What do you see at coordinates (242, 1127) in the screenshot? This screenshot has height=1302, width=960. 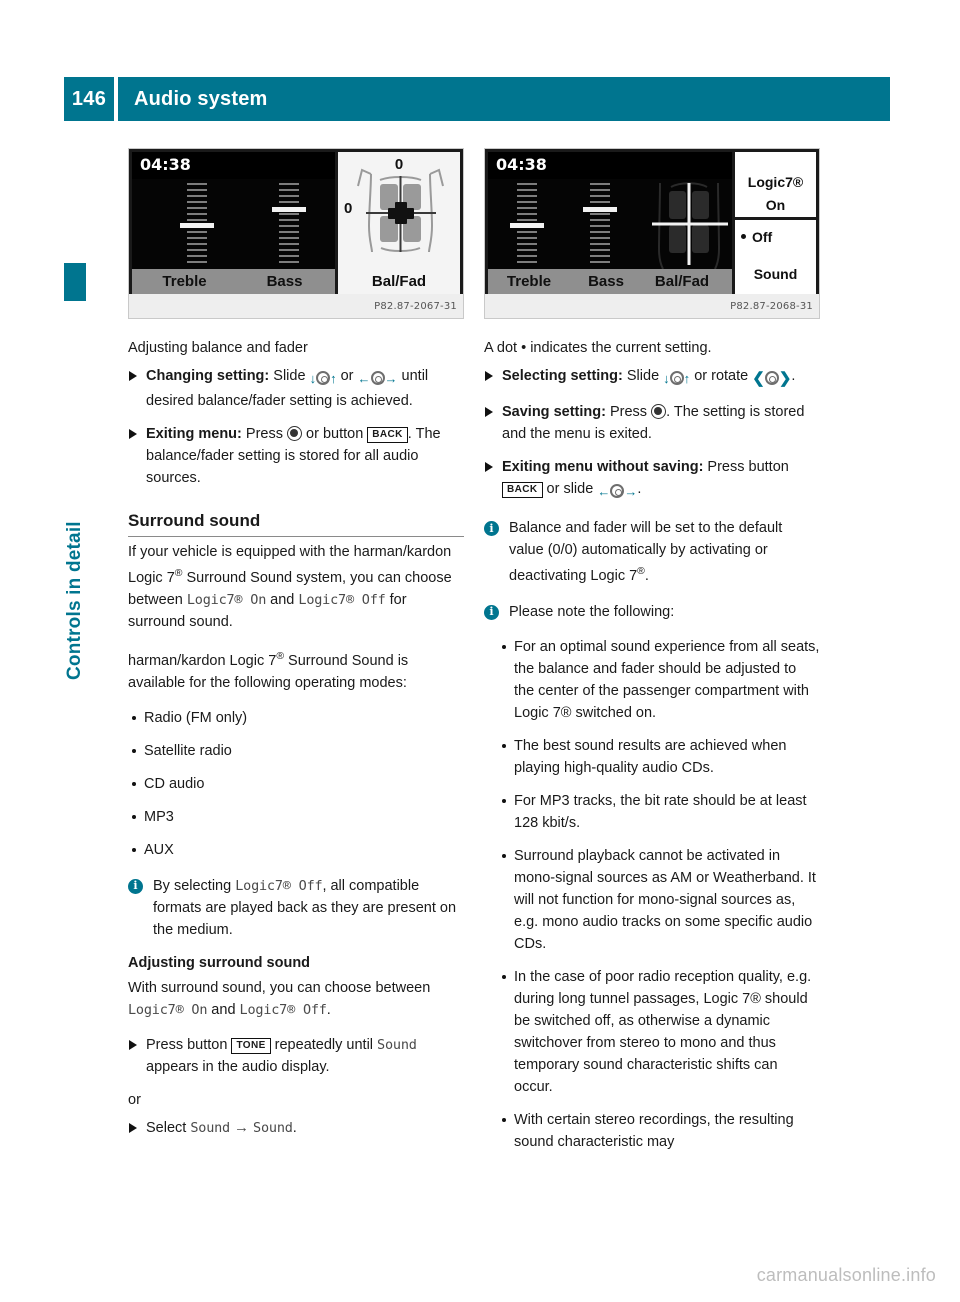 I see `arrow-right-icon: →` at bounding box center [242, 1127].